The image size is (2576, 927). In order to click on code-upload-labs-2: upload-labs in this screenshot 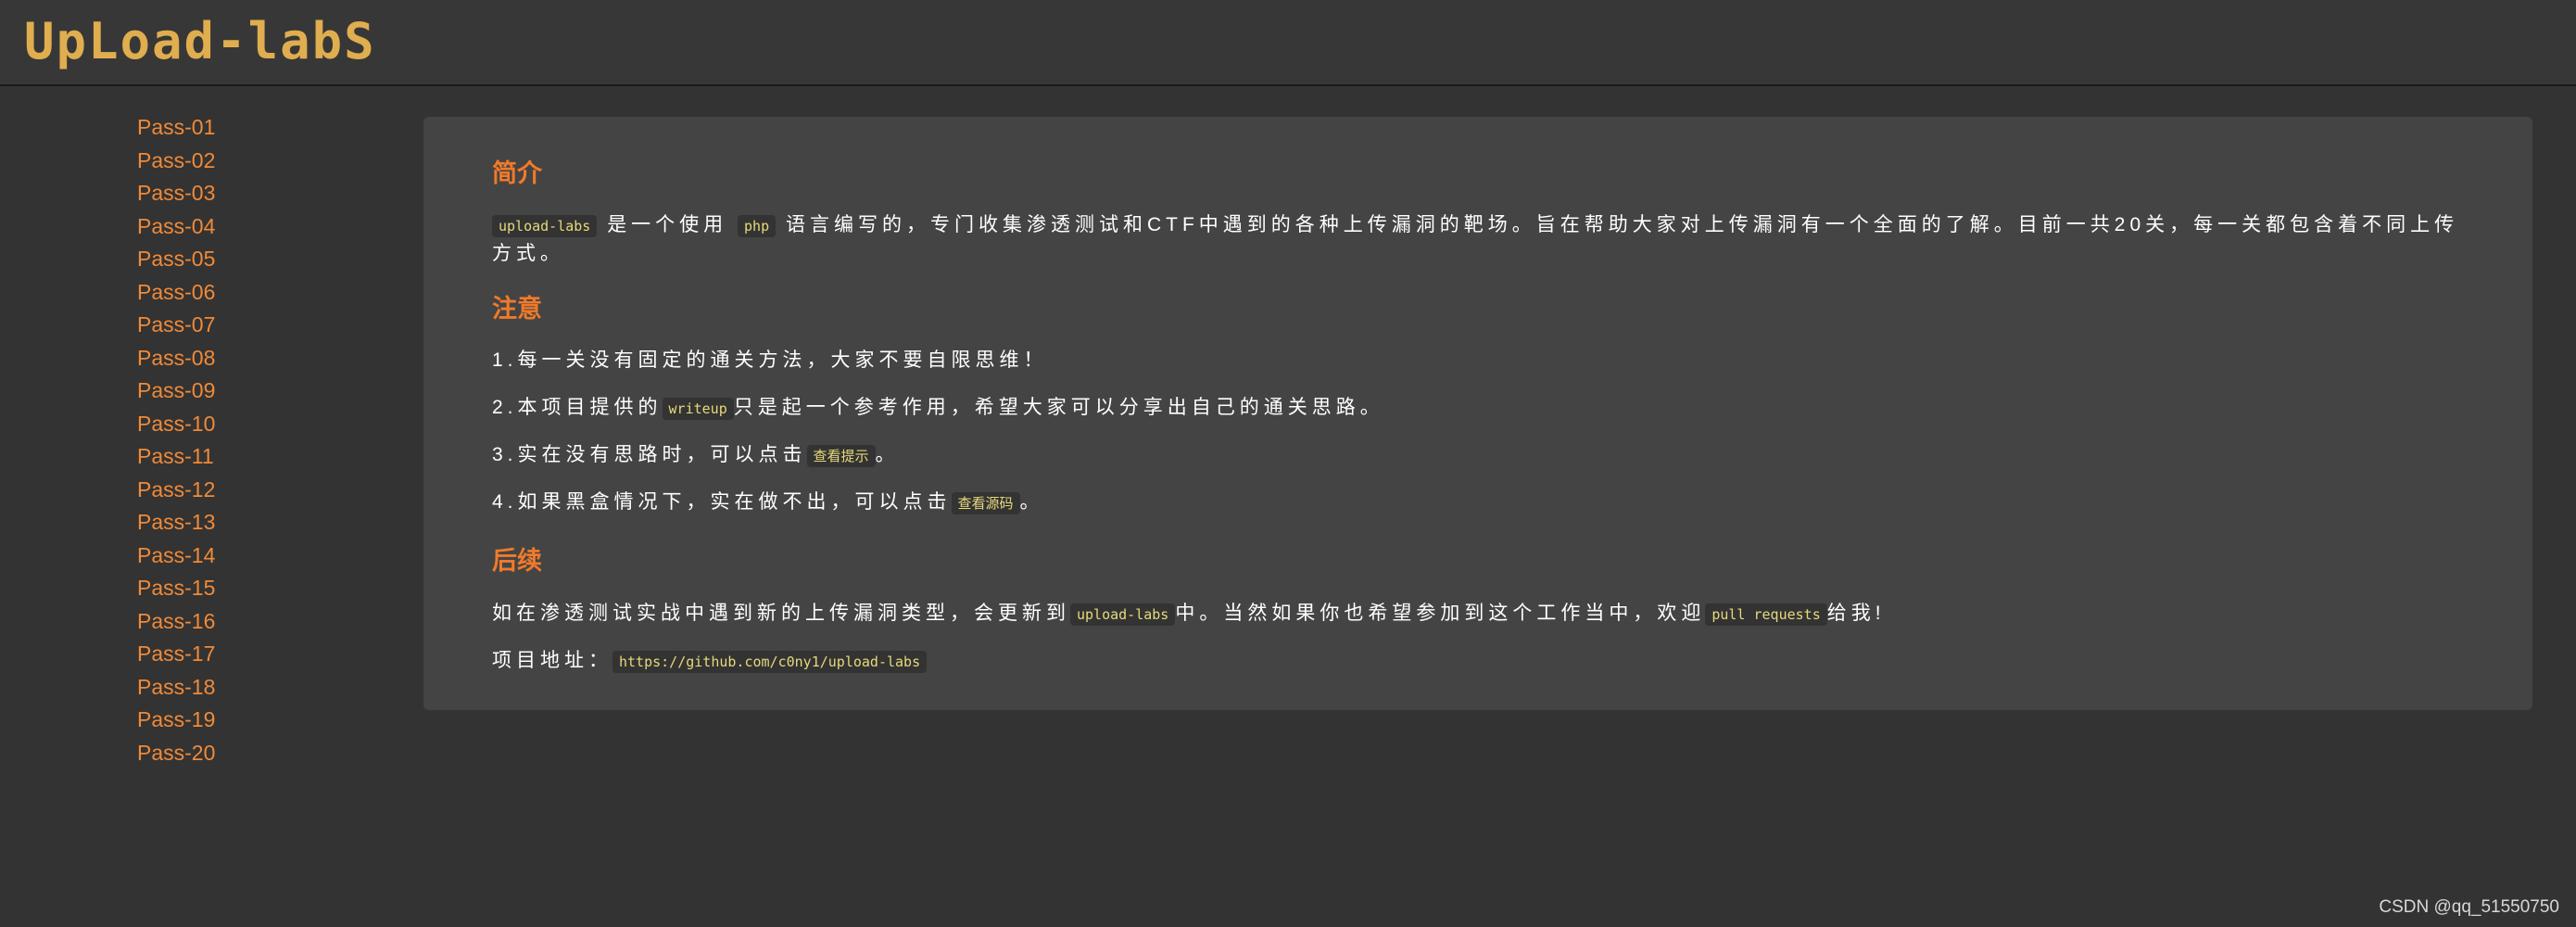, I will do `click(1123, 614)`.